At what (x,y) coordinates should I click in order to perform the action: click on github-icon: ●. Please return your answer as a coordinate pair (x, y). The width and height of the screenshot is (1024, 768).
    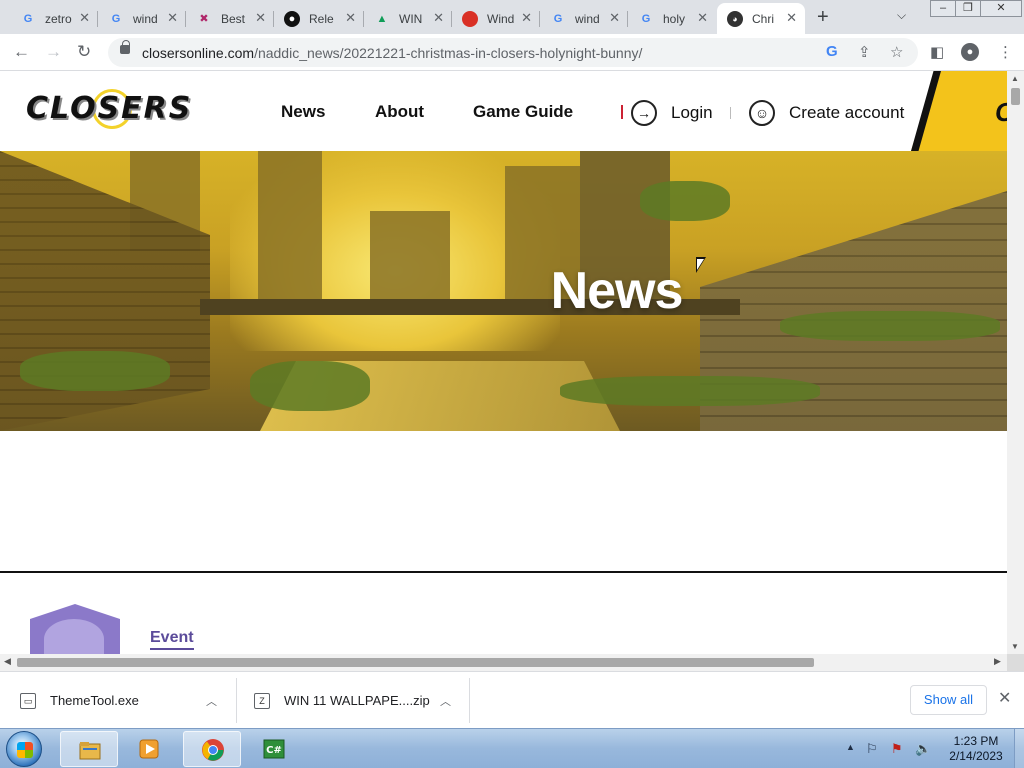
    Looking at the image, I should click on (292, 18).